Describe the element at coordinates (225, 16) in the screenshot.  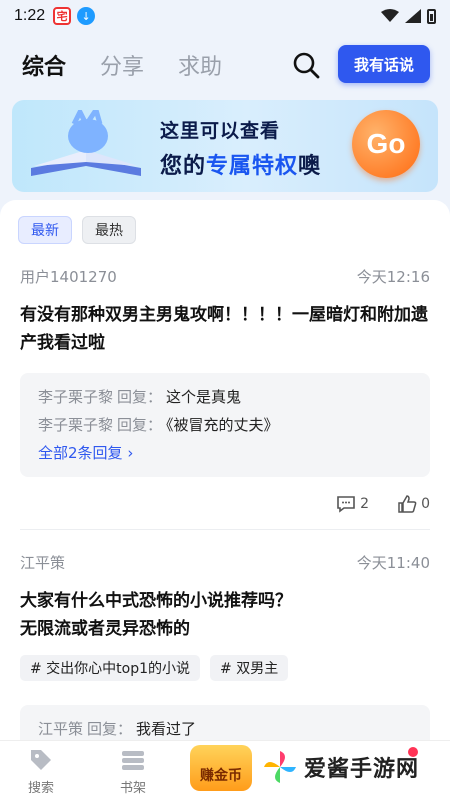
I see `status-bar: 1:22 宅 ↓` at that location.